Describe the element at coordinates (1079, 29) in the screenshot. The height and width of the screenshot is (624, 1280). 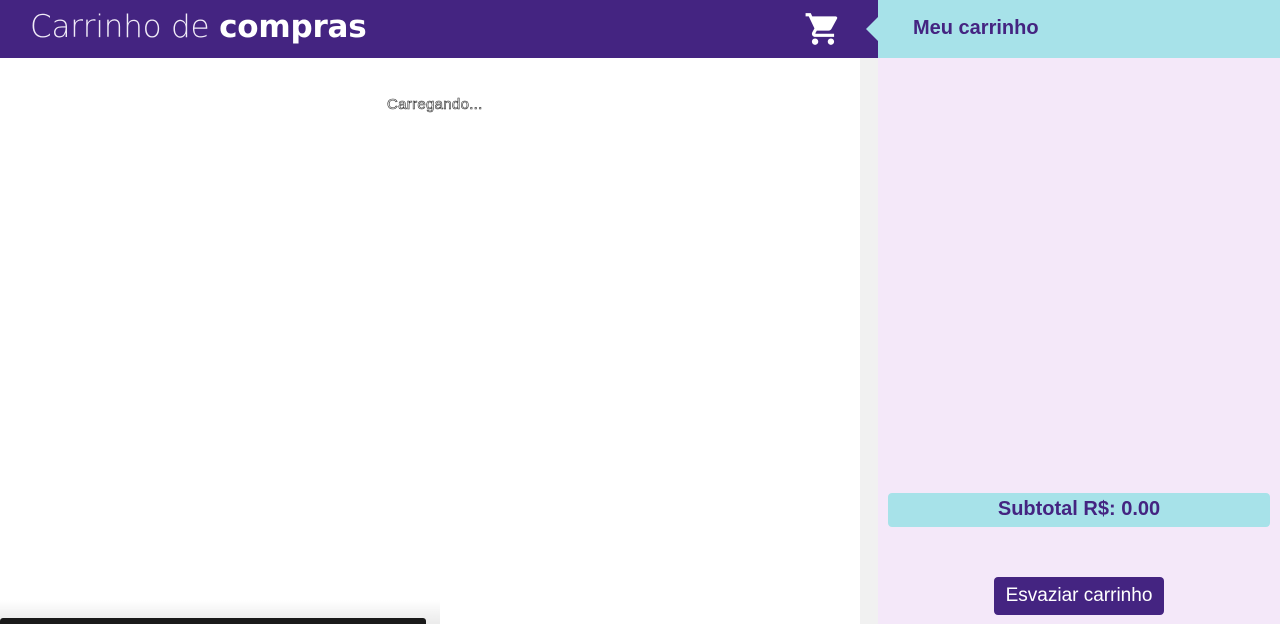
I see `cart-panel-header: Meu carrinho` at that location.